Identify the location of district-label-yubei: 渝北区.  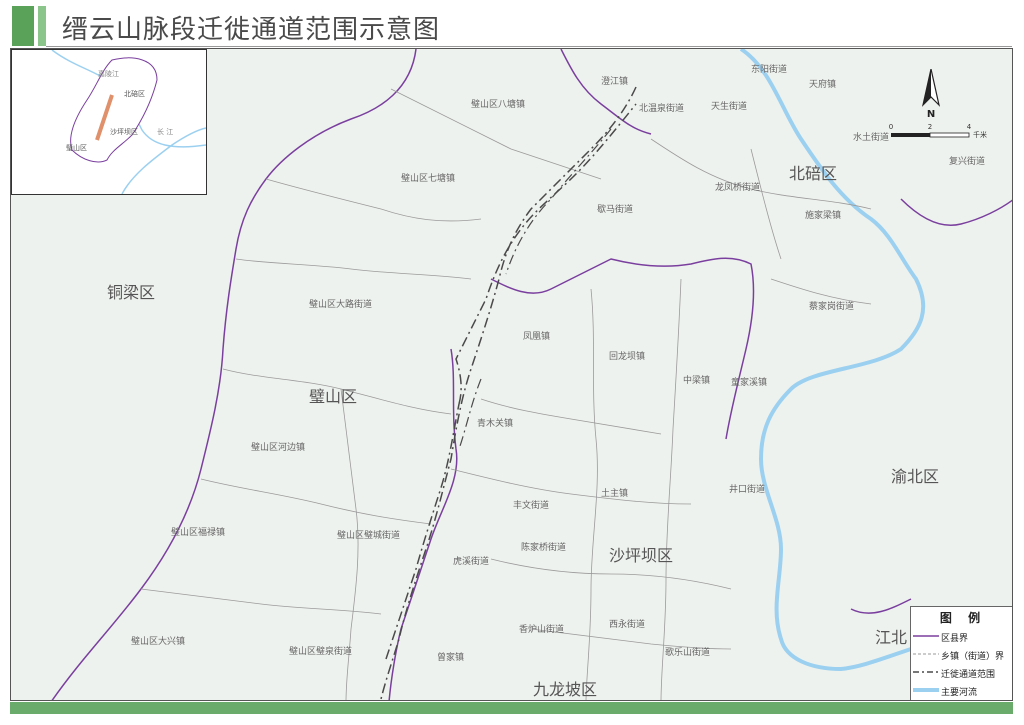
(915, 476).